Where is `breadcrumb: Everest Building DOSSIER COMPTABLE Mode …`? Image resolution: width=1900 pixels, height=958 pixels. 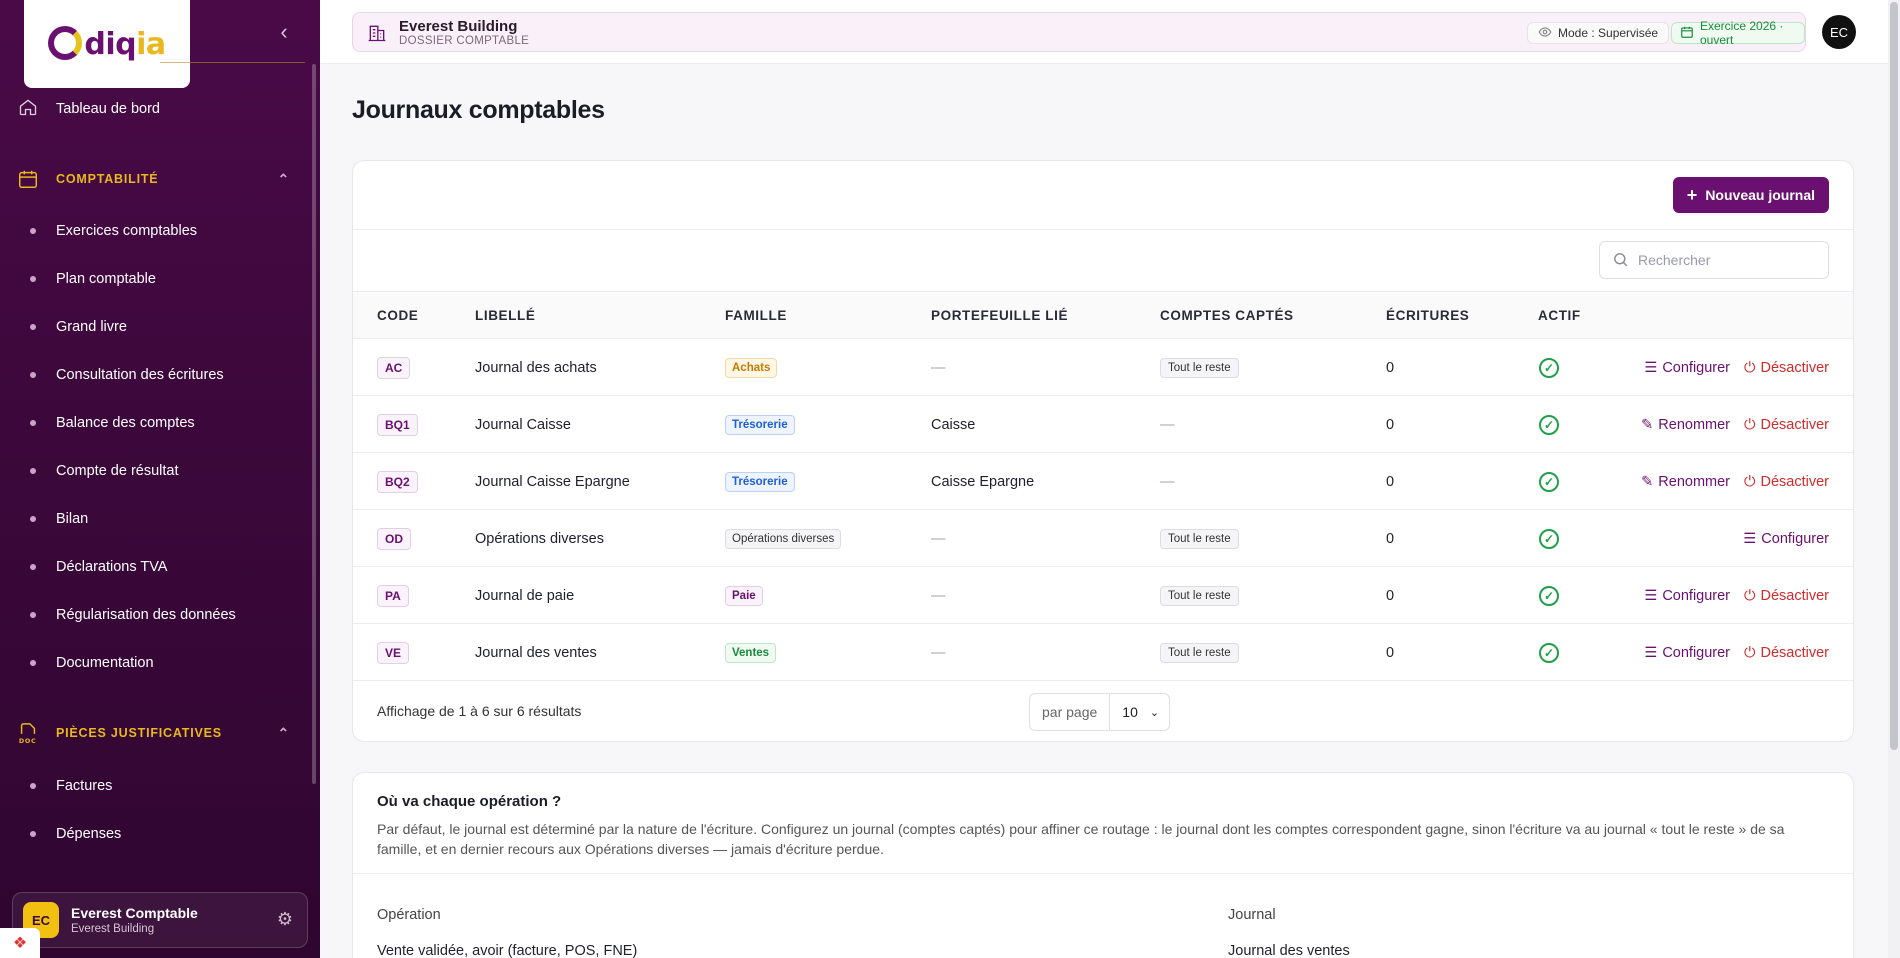
breadcrumb: Everest Building DOSSIER COMPTABLE Mode … is located at coordinates (1079, 32).